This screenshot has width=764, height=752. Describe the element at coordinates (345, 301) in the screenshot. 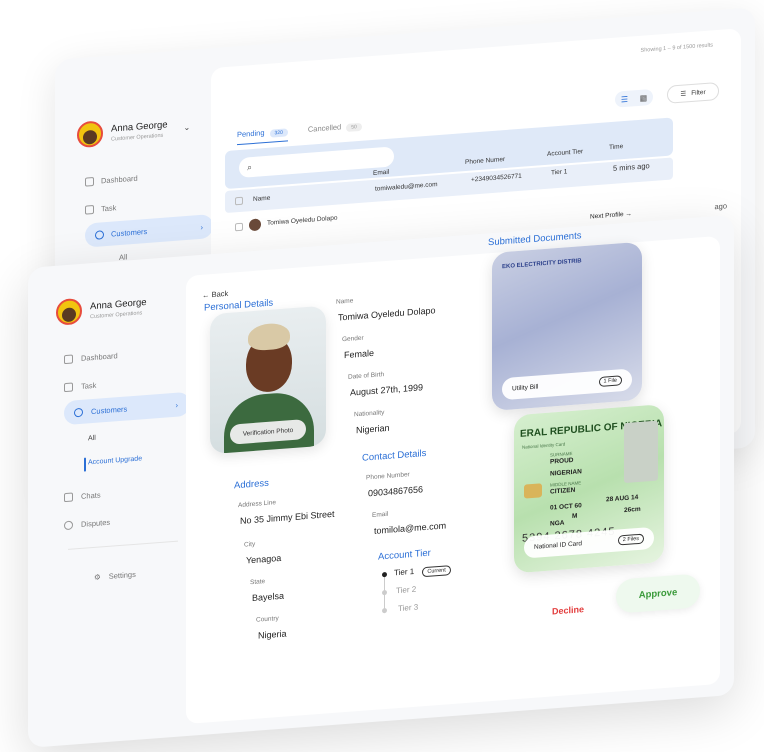

I see `name-label: Name` at that location.